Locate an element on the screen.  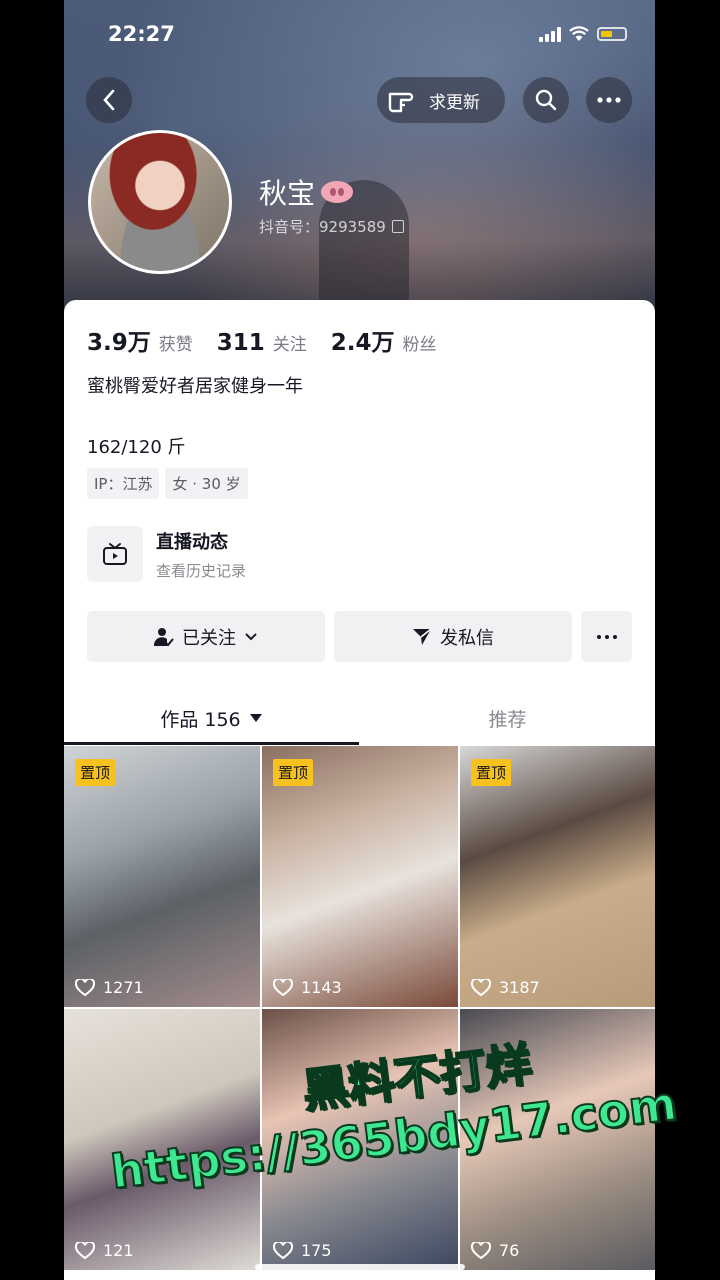
douyin-id: 抖音号：9293589 is located at coordinates (331, 226).